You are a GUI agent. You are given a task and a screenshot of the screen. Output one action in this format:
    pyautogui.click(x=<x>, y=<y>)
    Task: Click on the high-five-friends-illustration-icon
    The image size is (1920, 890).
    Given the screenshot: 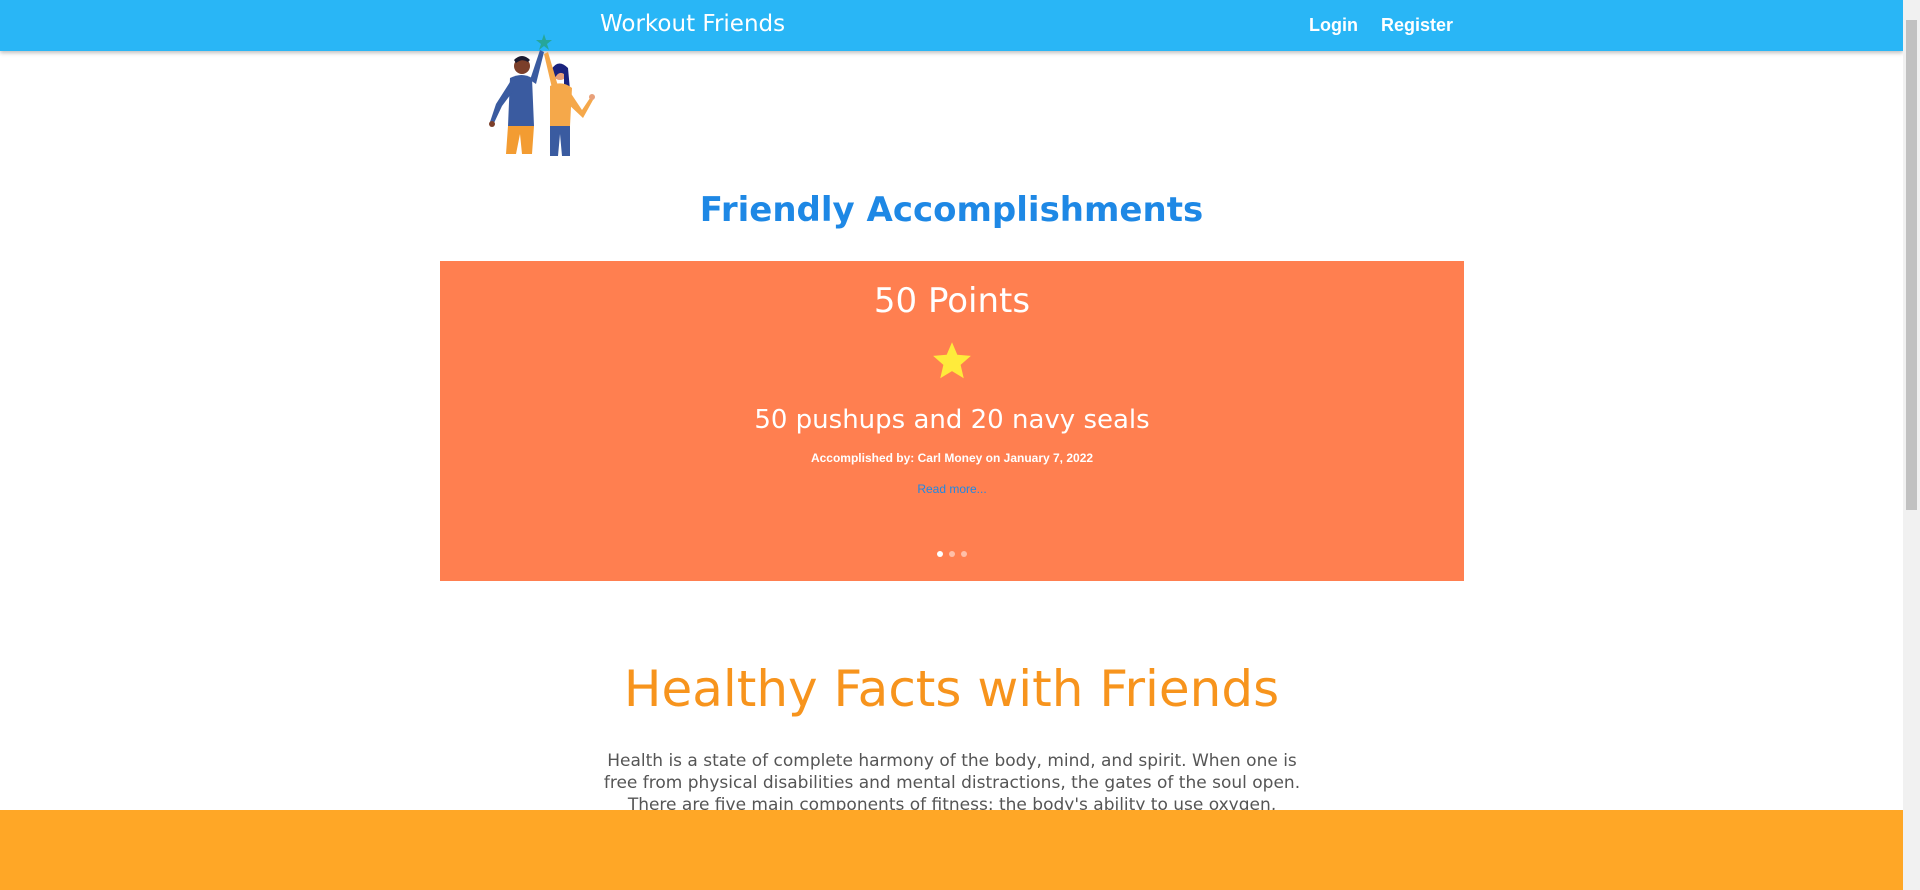 What is the action you would take?
    pyautogui.click(x=542, y=95)
    